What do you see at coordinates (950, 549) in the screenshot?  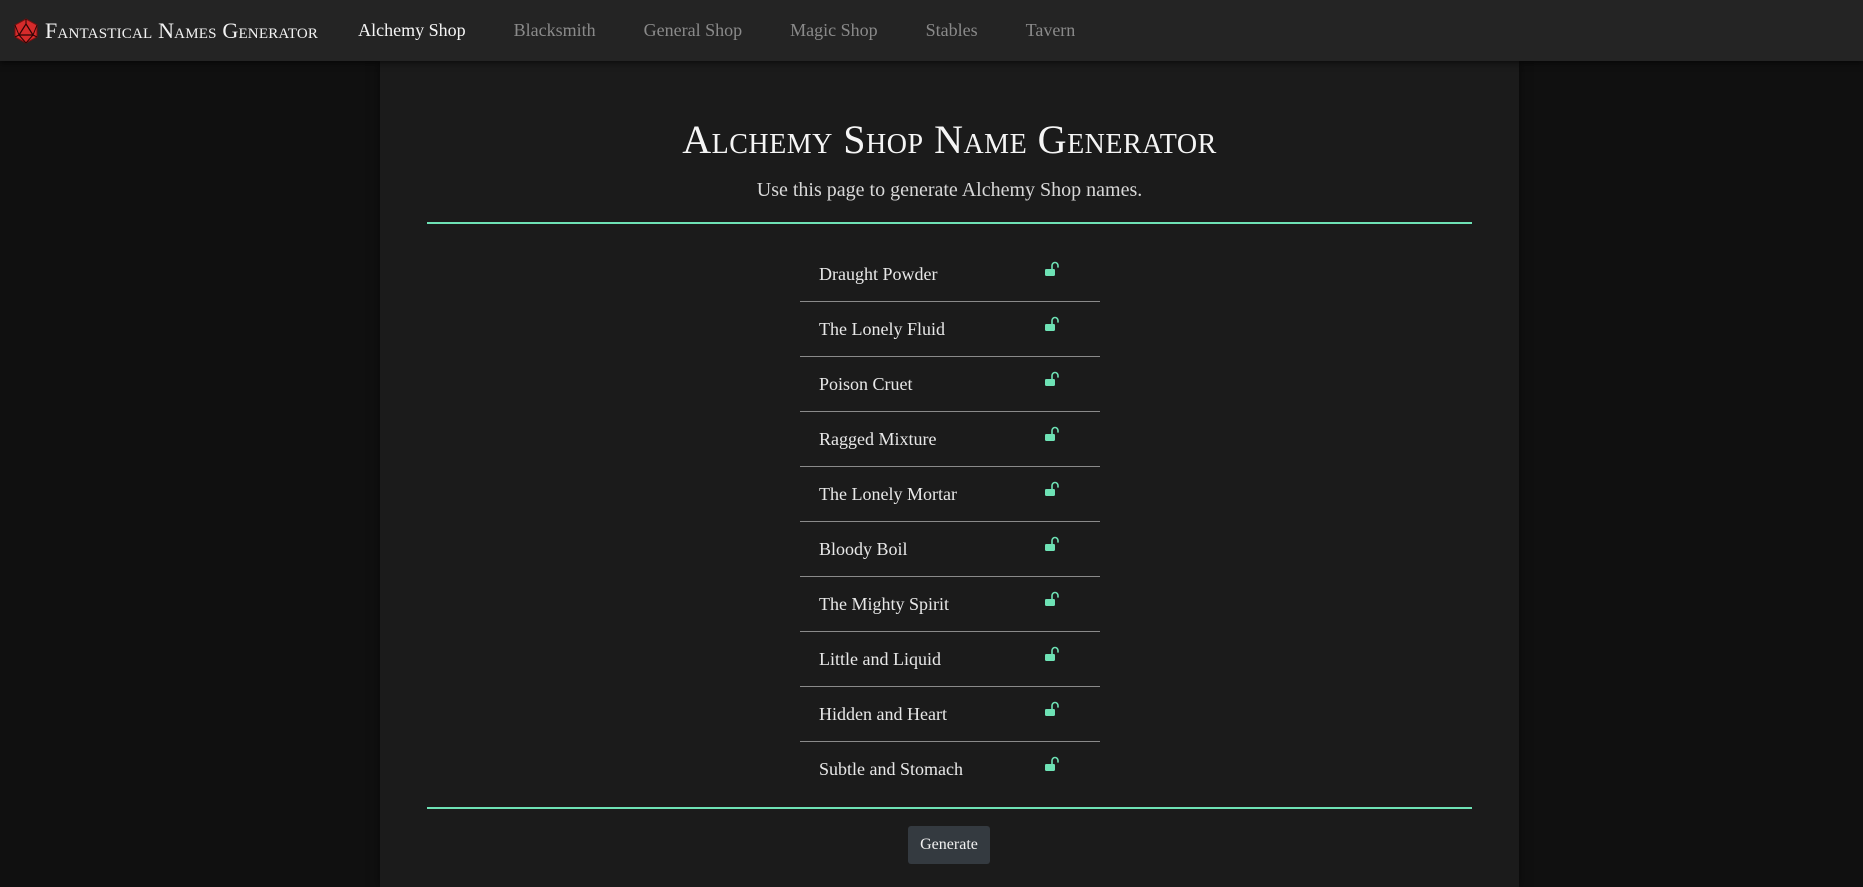 I see `name-row: Bloody Boil` at bounding box center [950, 549].